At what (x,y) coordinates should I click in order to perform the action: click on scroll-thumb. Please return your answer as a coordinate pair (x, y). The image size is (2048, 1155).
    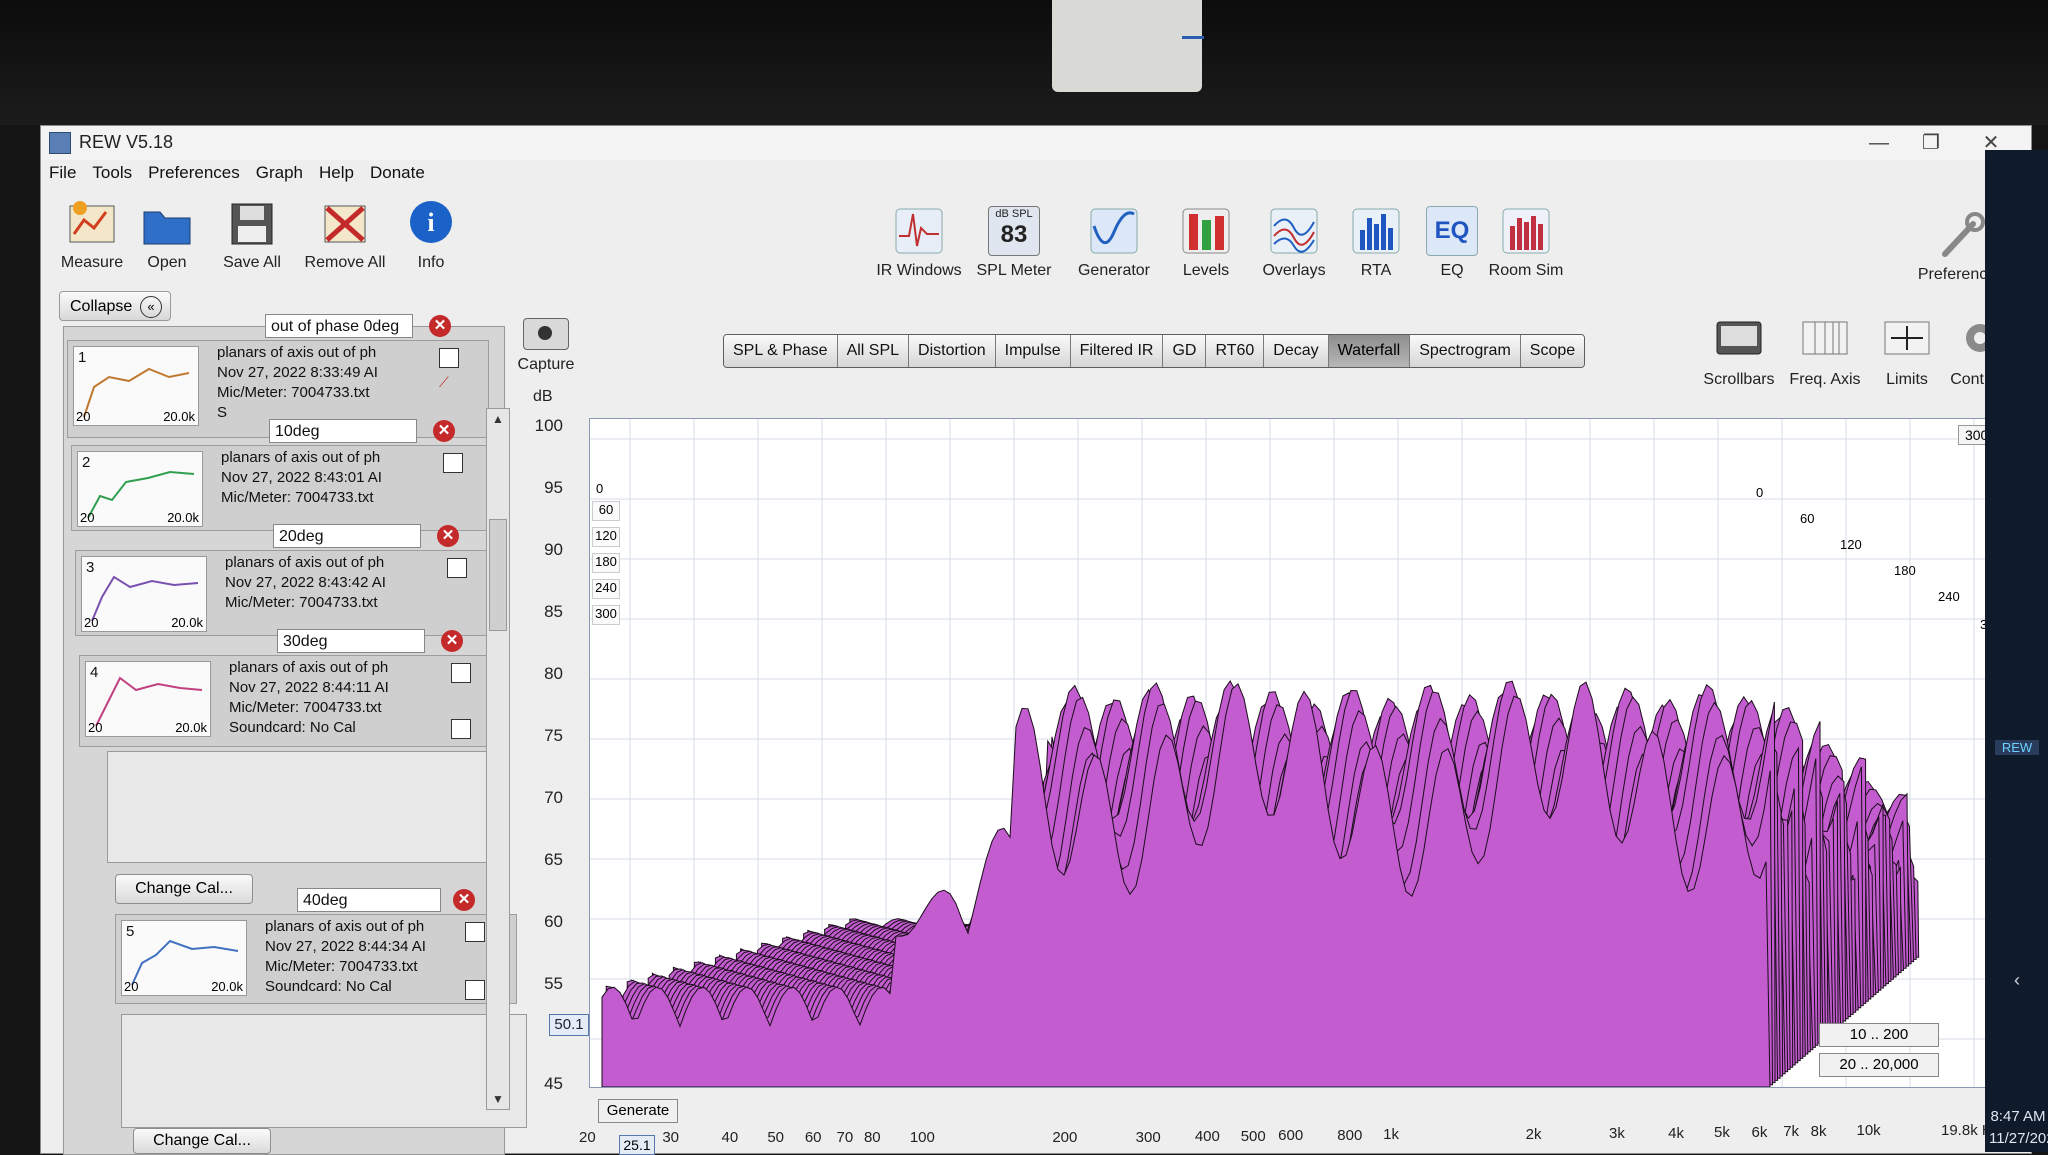
    Looking at the image, I should click on (498, 575).